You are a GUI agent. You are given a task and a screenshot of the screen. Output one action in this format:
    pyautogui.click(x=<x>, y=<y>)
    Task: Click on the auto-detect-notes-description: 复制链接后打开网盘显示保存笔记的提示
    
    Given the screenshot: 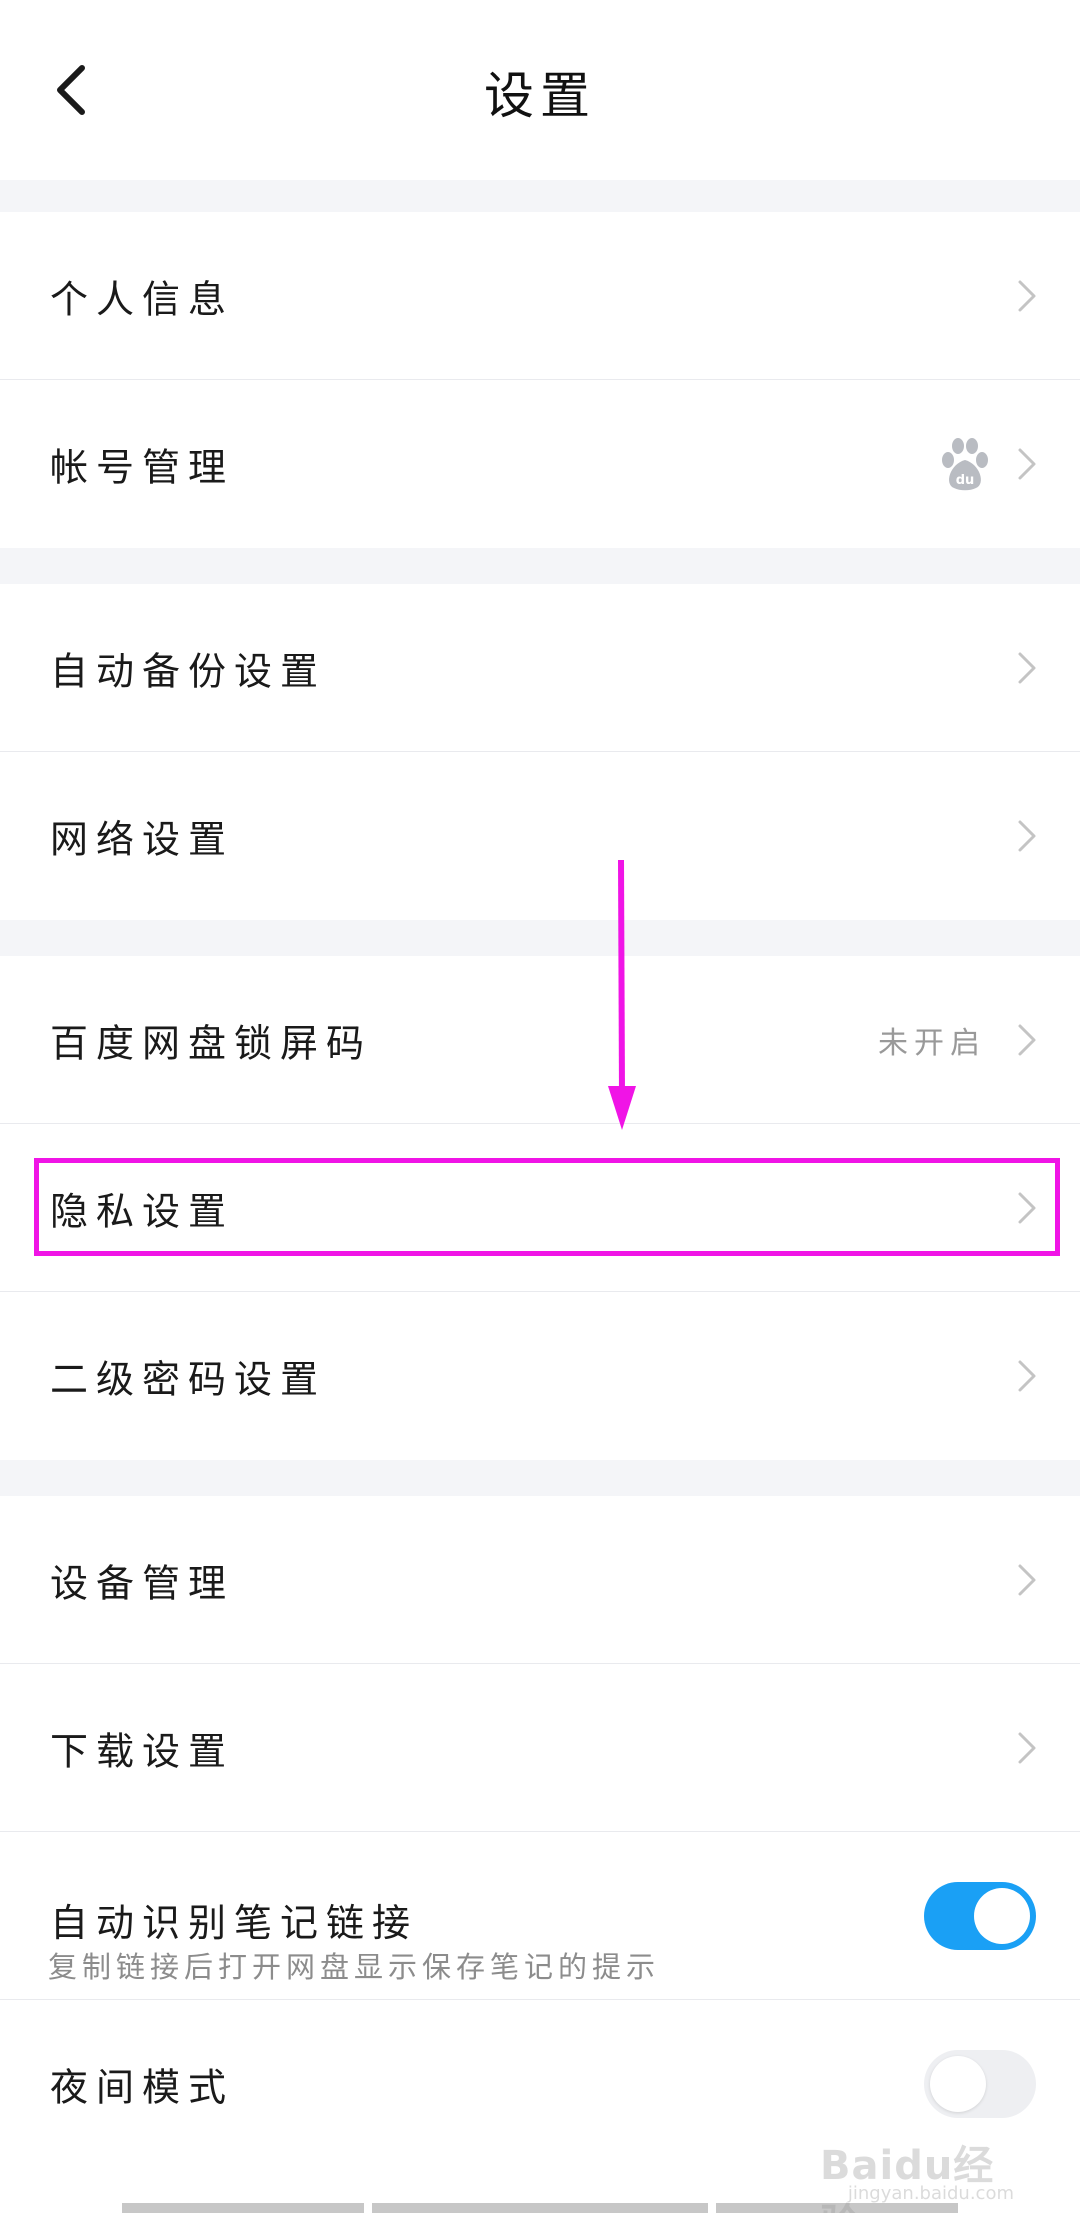 What is the action you would take?
    pyautogui.click(x=354, y=1967)
    